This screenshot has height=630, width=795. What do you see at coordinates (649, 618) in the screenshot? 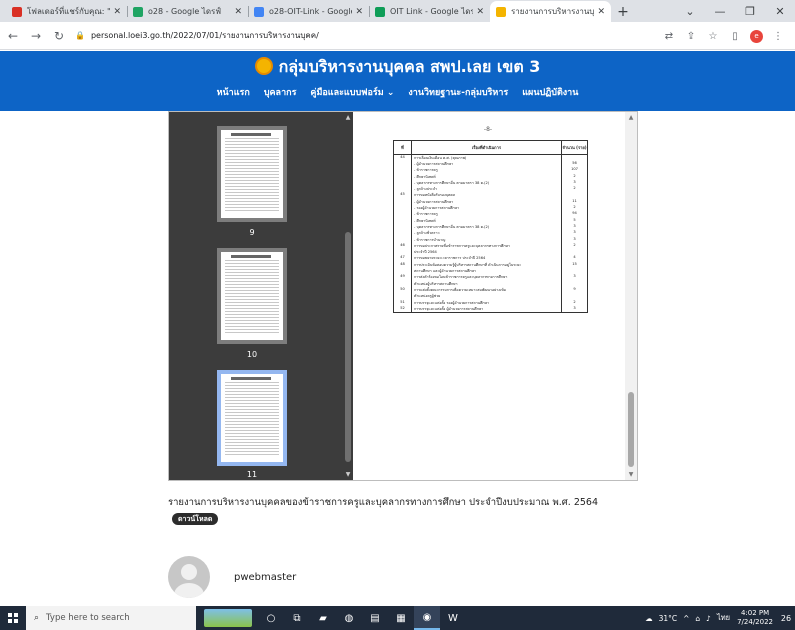
I see `weather-icon: ☁` at bounding box center [649, 618].